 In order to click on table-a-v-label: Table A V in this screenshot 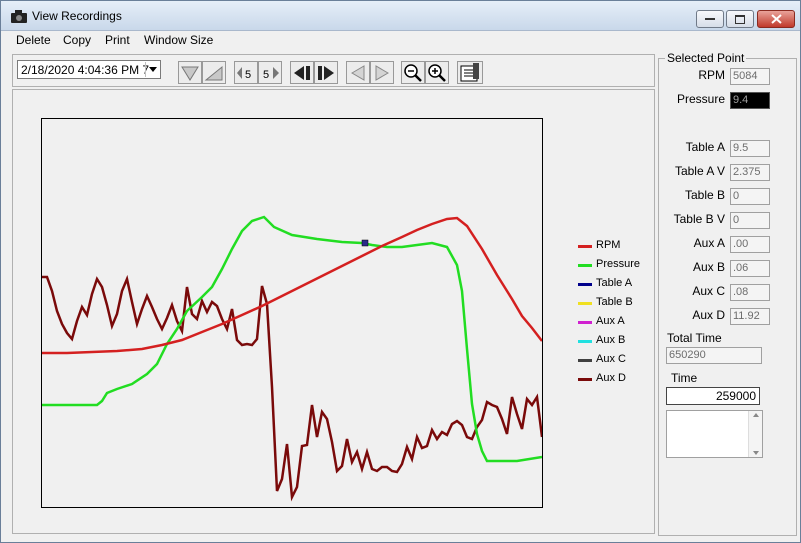, I will do `click(699, 171)`.